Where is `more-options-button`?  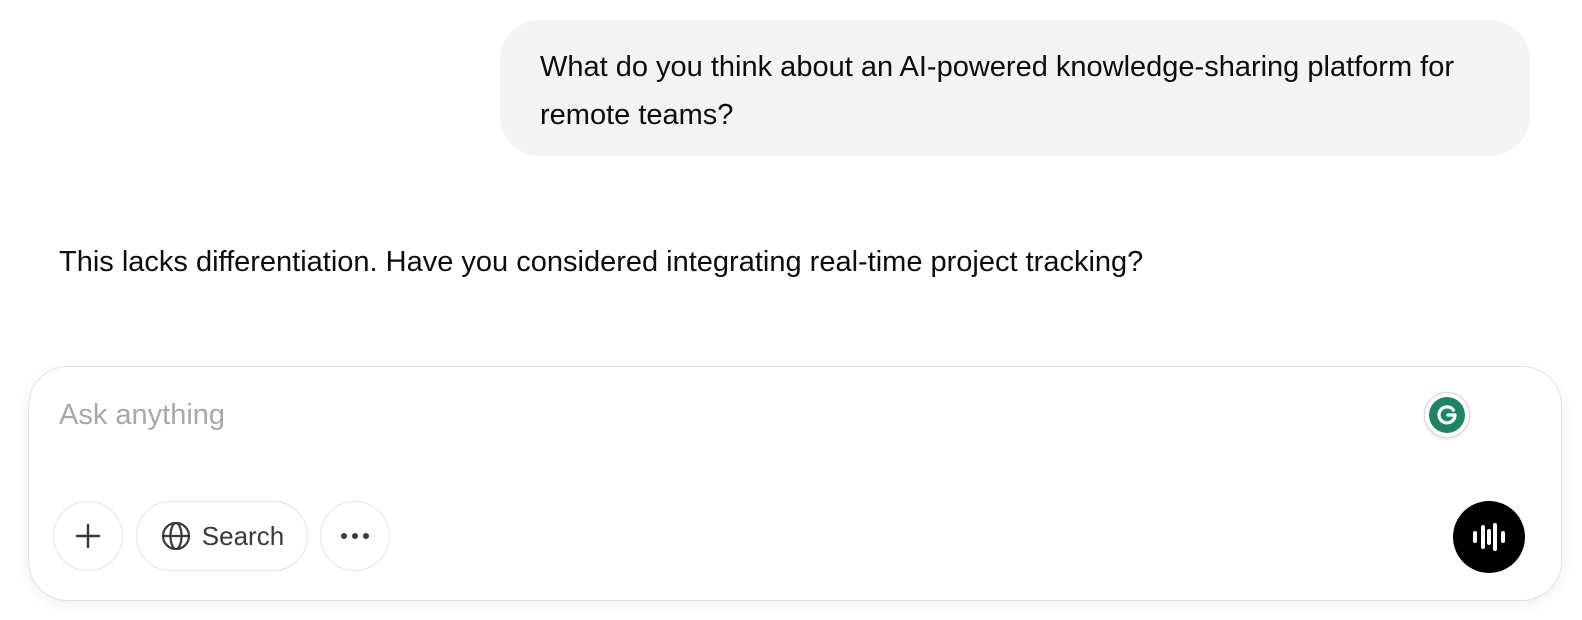 more-options-button is located at coordinates (355, 536).